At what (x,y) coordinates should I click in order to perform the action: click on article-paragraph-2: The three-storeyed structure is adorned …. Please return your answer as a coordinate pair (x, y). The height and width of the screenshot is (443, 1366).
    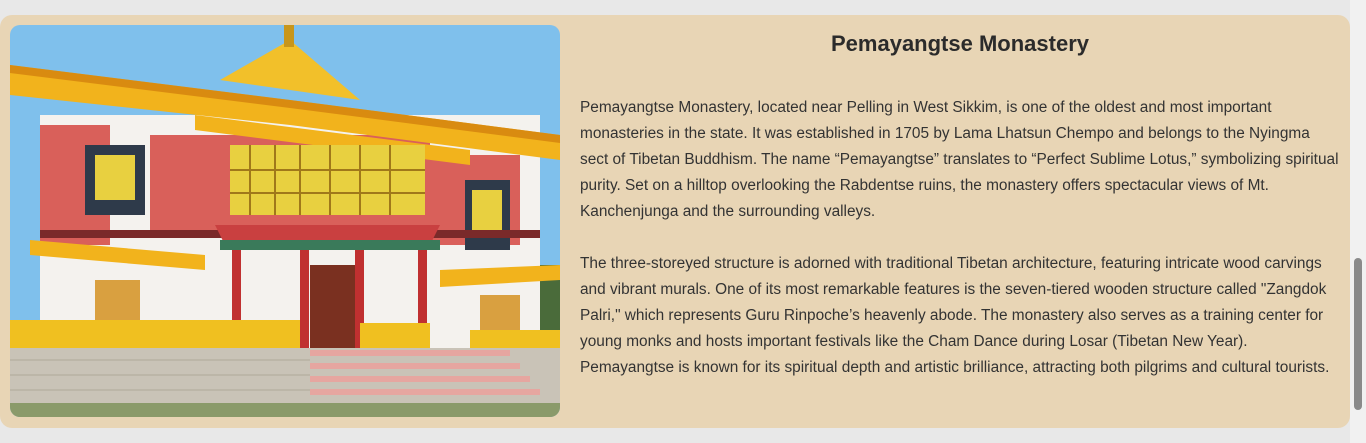
    Looking at the image, I should click on (955, 315).